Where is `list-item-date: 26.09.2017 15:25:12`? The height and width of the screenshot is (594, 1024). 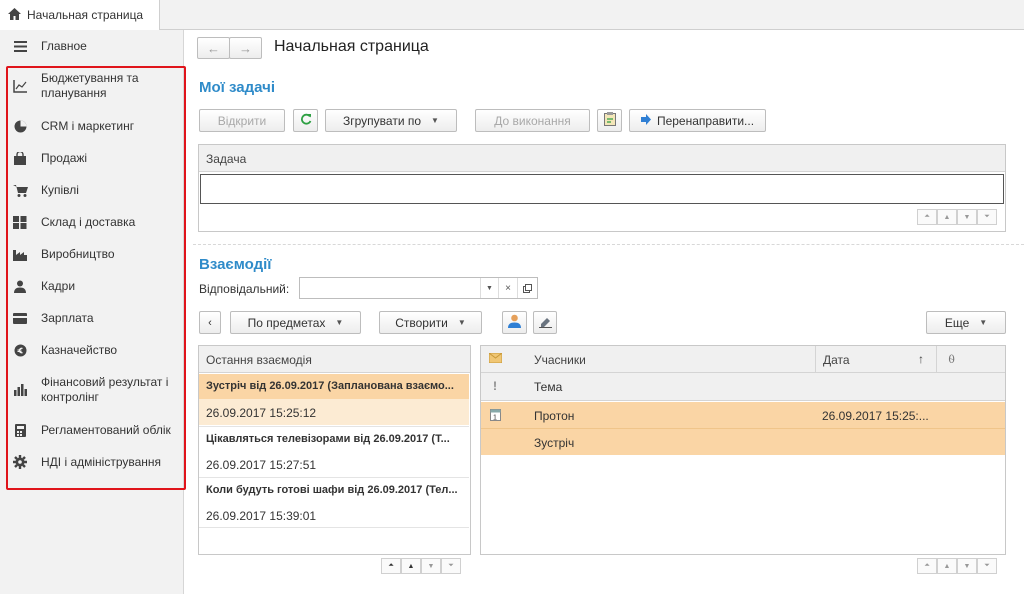 list-item-date: 26.09.2017 15:25:12 is located at coordinates (334, 412).